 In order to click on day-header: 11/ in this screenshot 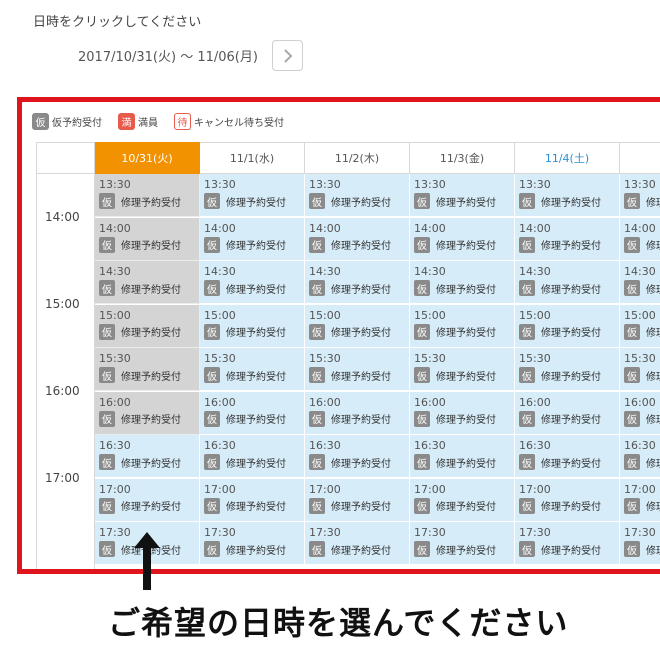, I will do `click(640, 158)`.